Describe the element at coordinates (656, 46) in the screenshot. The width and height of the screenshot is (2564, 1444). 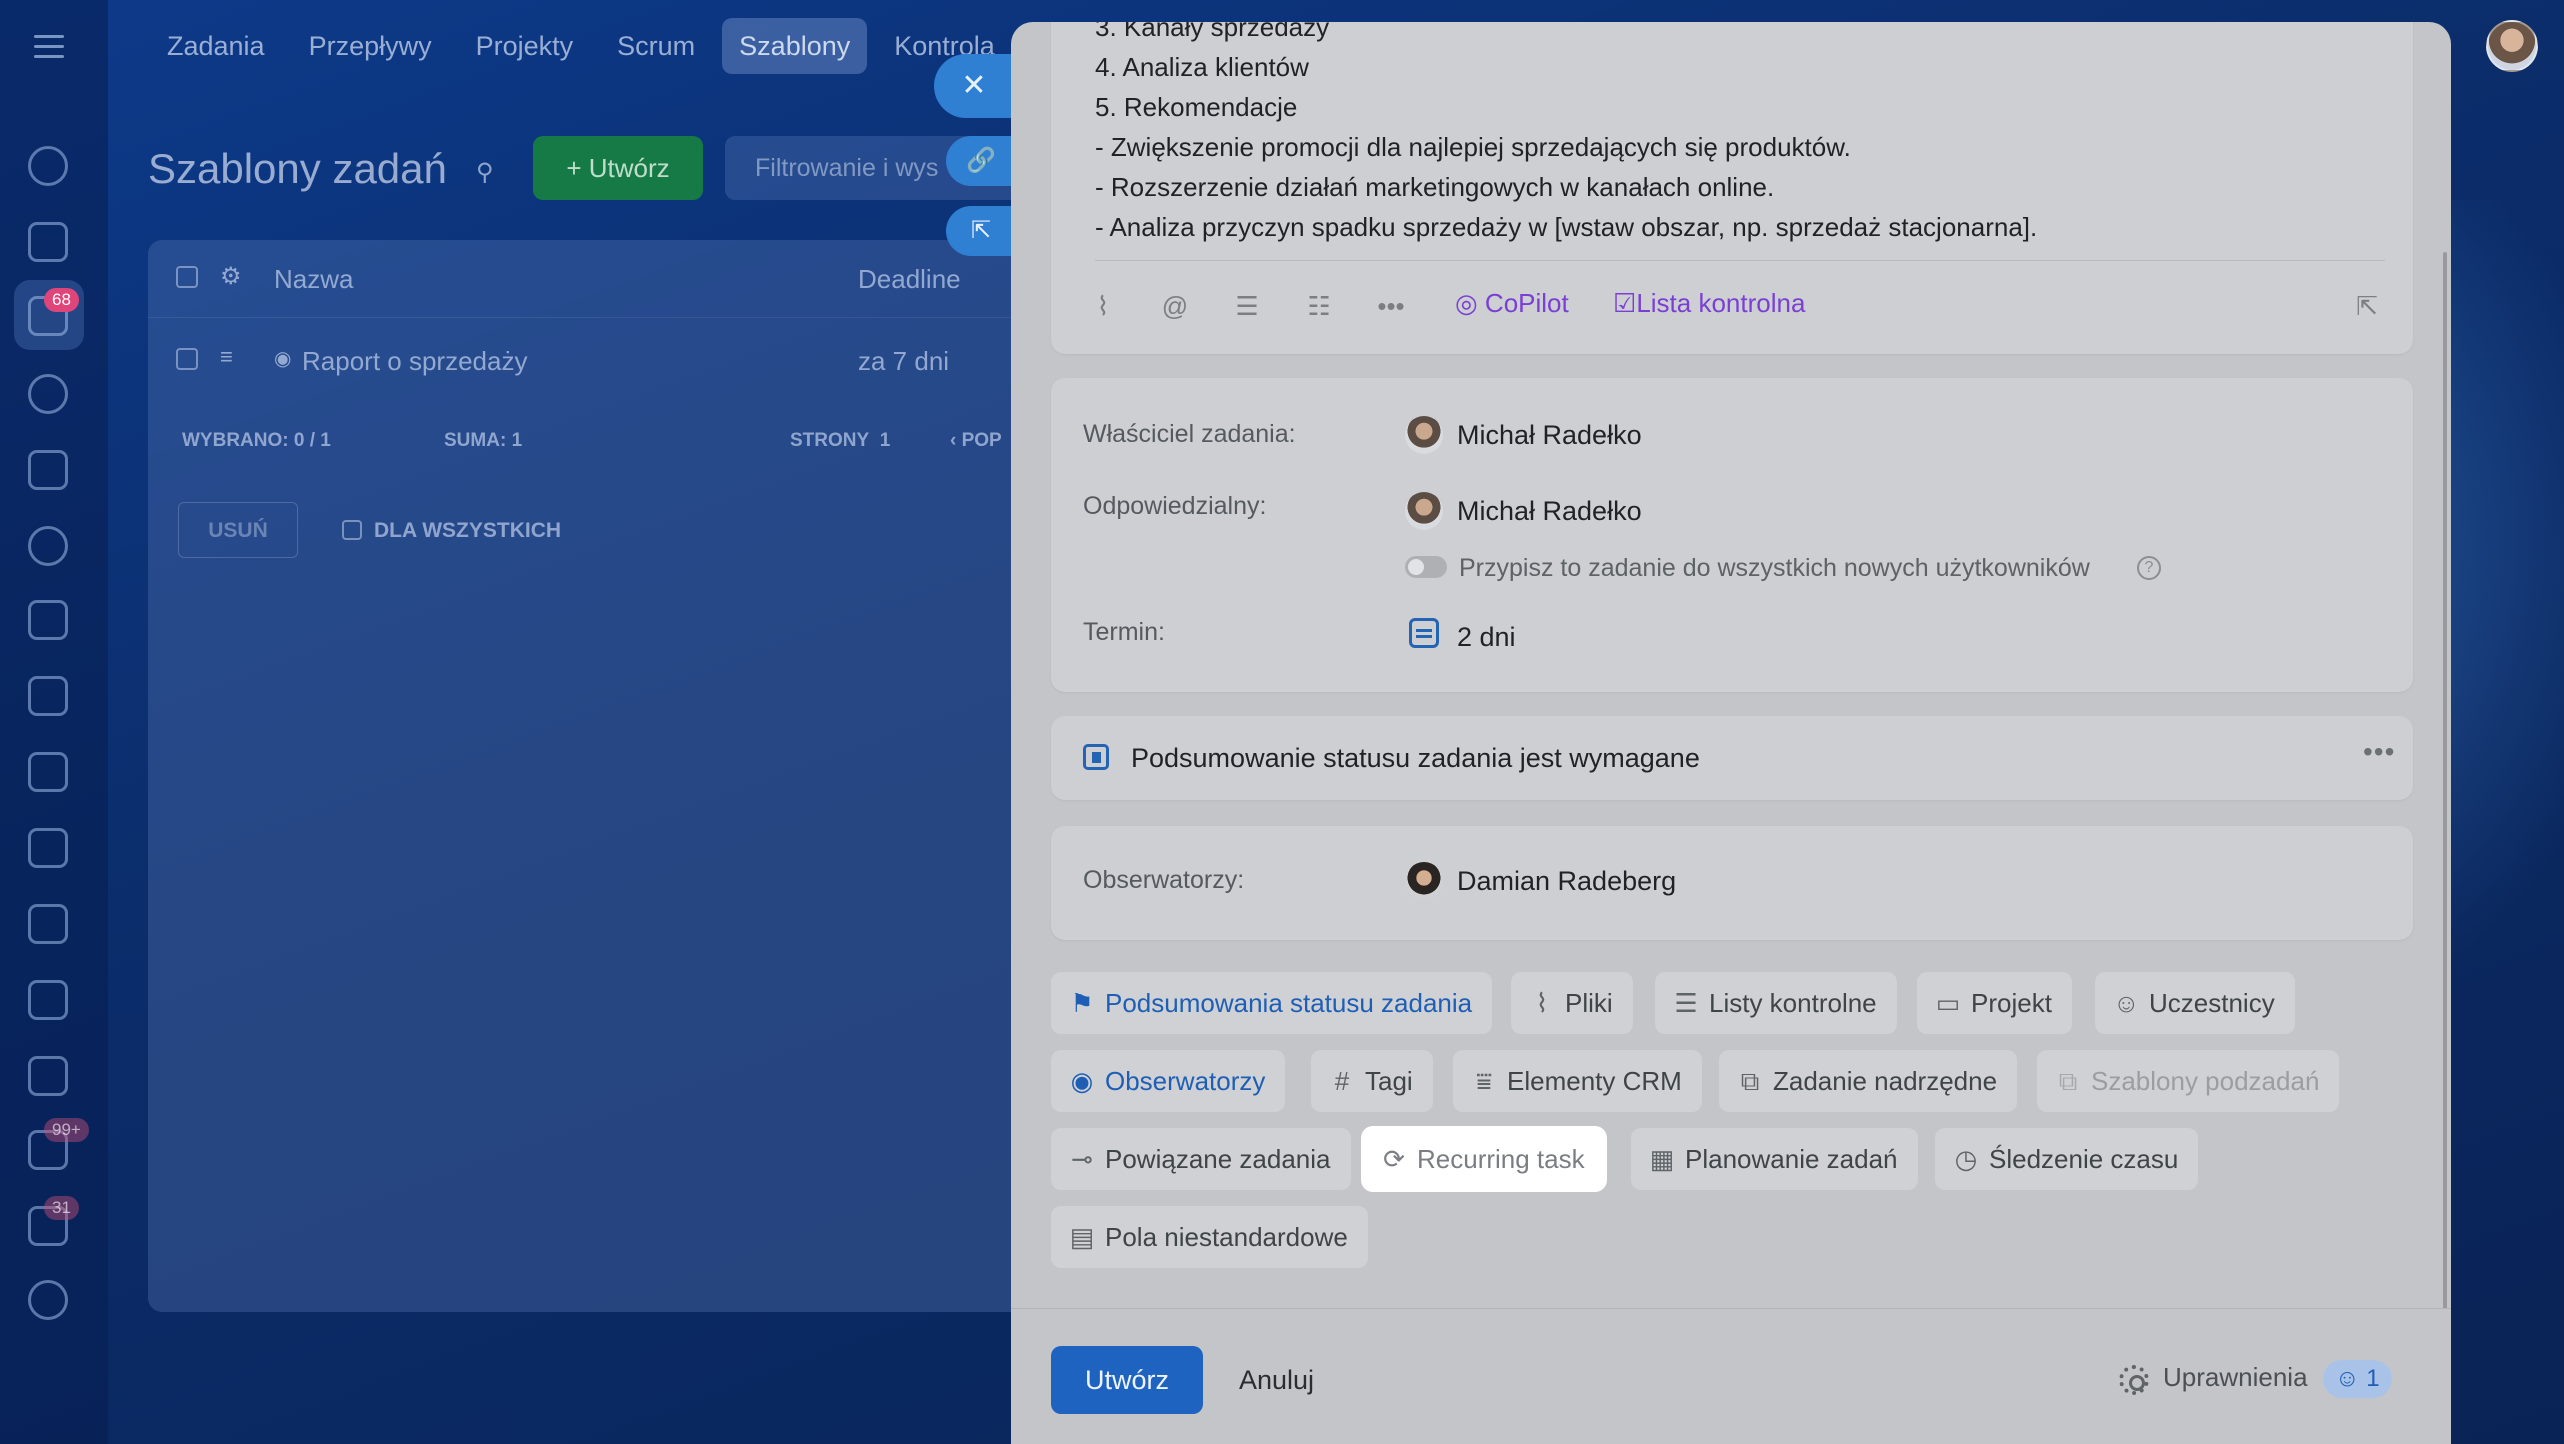
I see `tab-scrum: Scrum` at that location.